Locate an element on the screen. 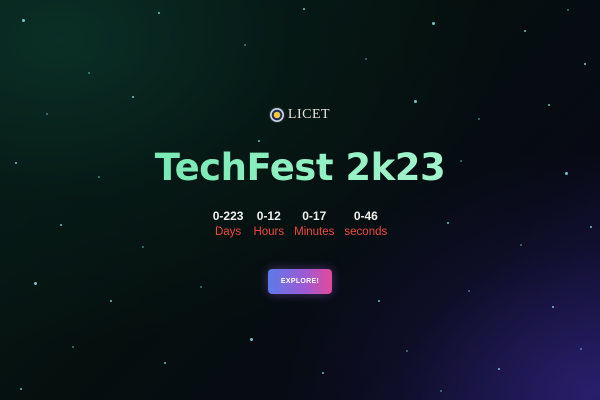  countdown-minutes: 0-17 Minutes is located at coordinates (314, 224).